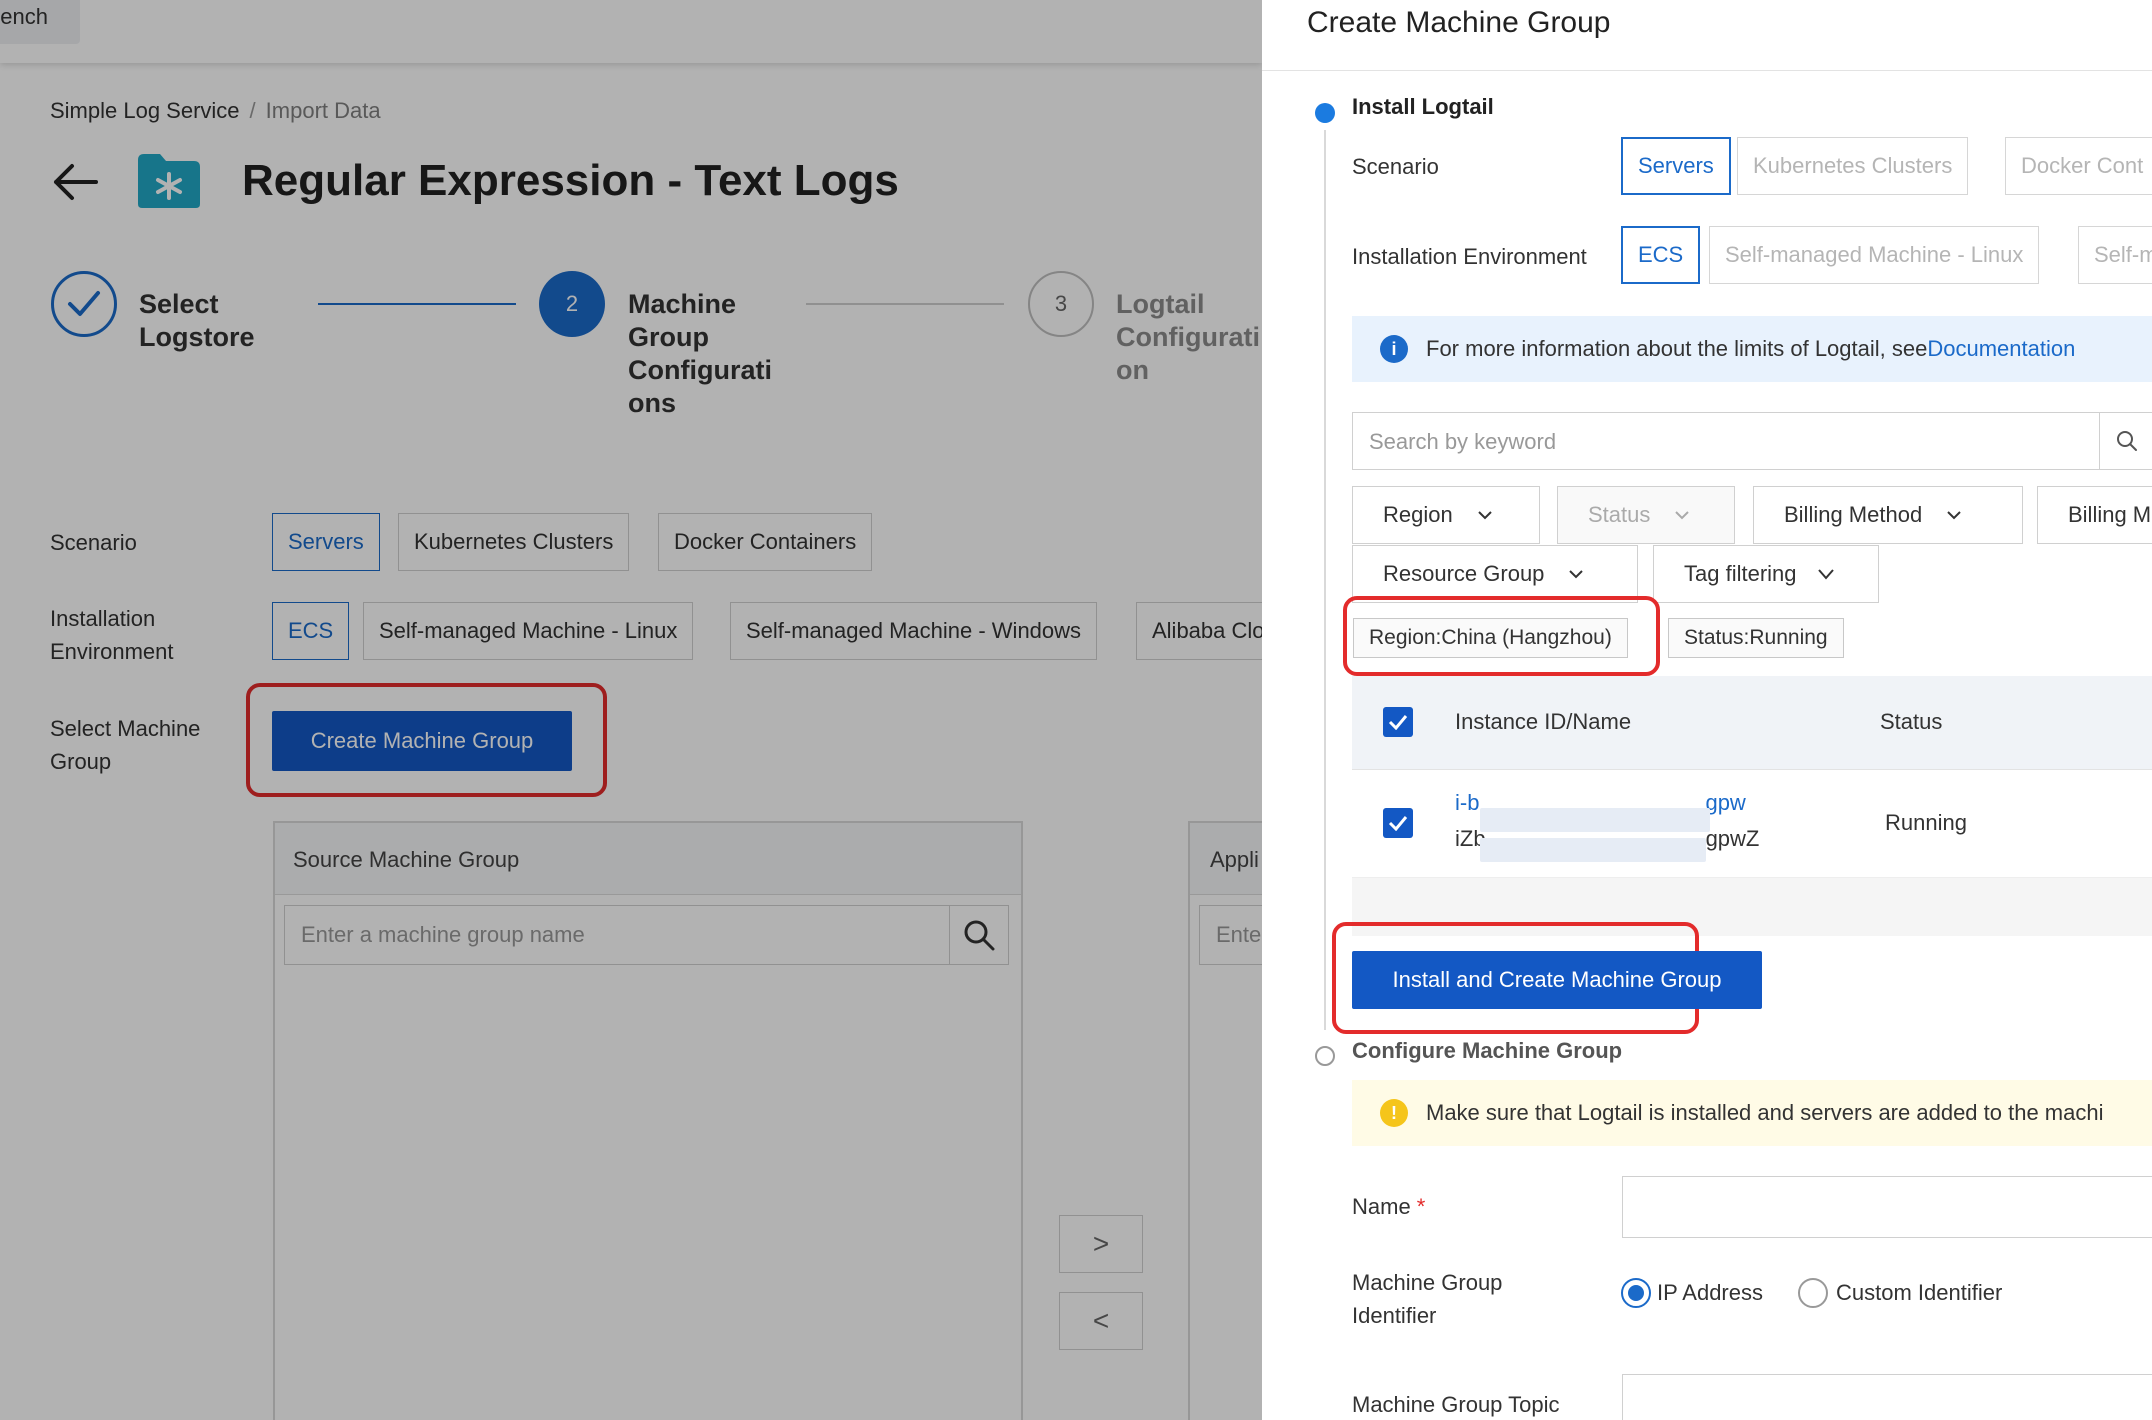 Image resolution: width=2152 pixels, height=1420 pixels. I want to click on select-machine-group-label: Select Machine Group, so click(125, 745).